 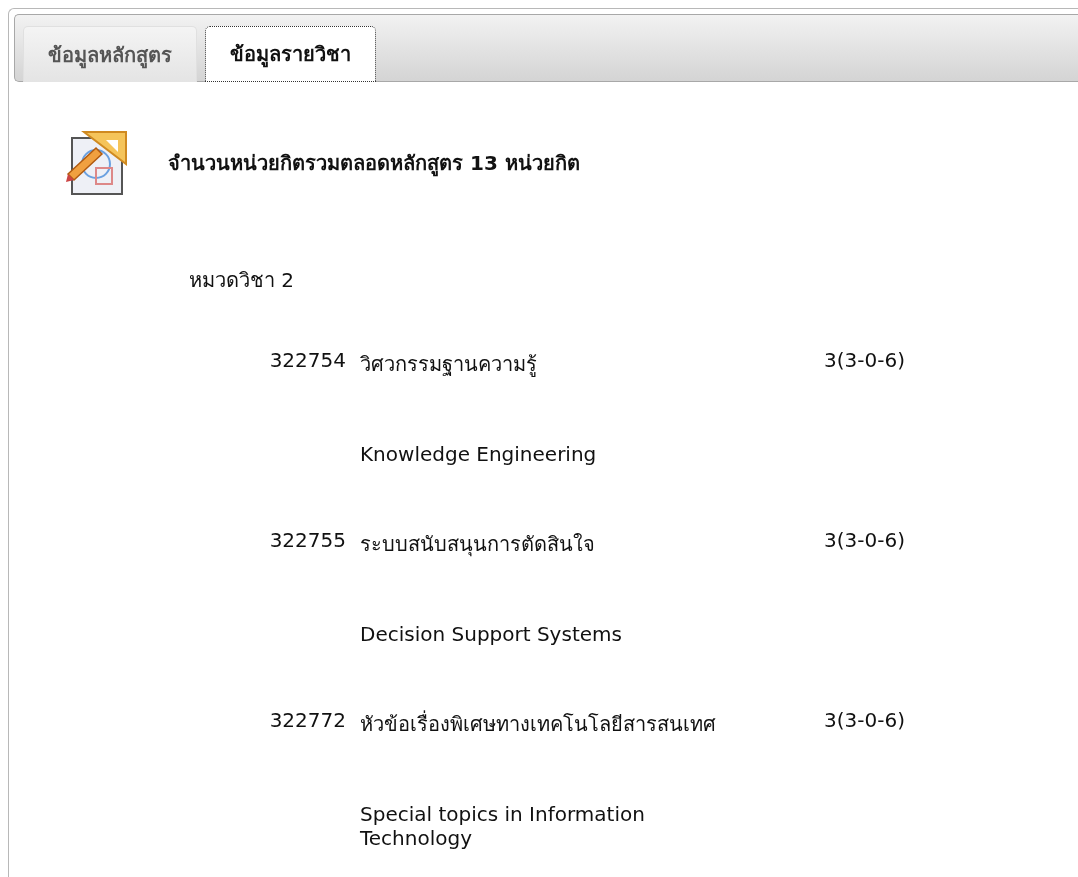 What do you see at coordinates (491, 634) in the screenshot?
I see `course-name-english: Decision Support Systems` at bounding box center [491, 634].